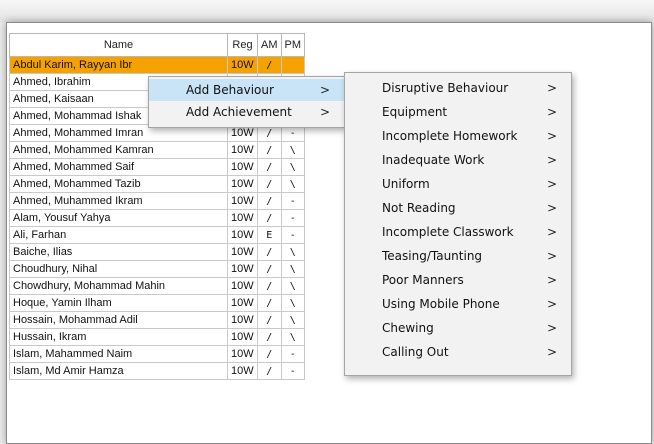 The image size is (654, 444). I want to click on menu-item-poor-manners: Poor Manners >, so click(458, 280).